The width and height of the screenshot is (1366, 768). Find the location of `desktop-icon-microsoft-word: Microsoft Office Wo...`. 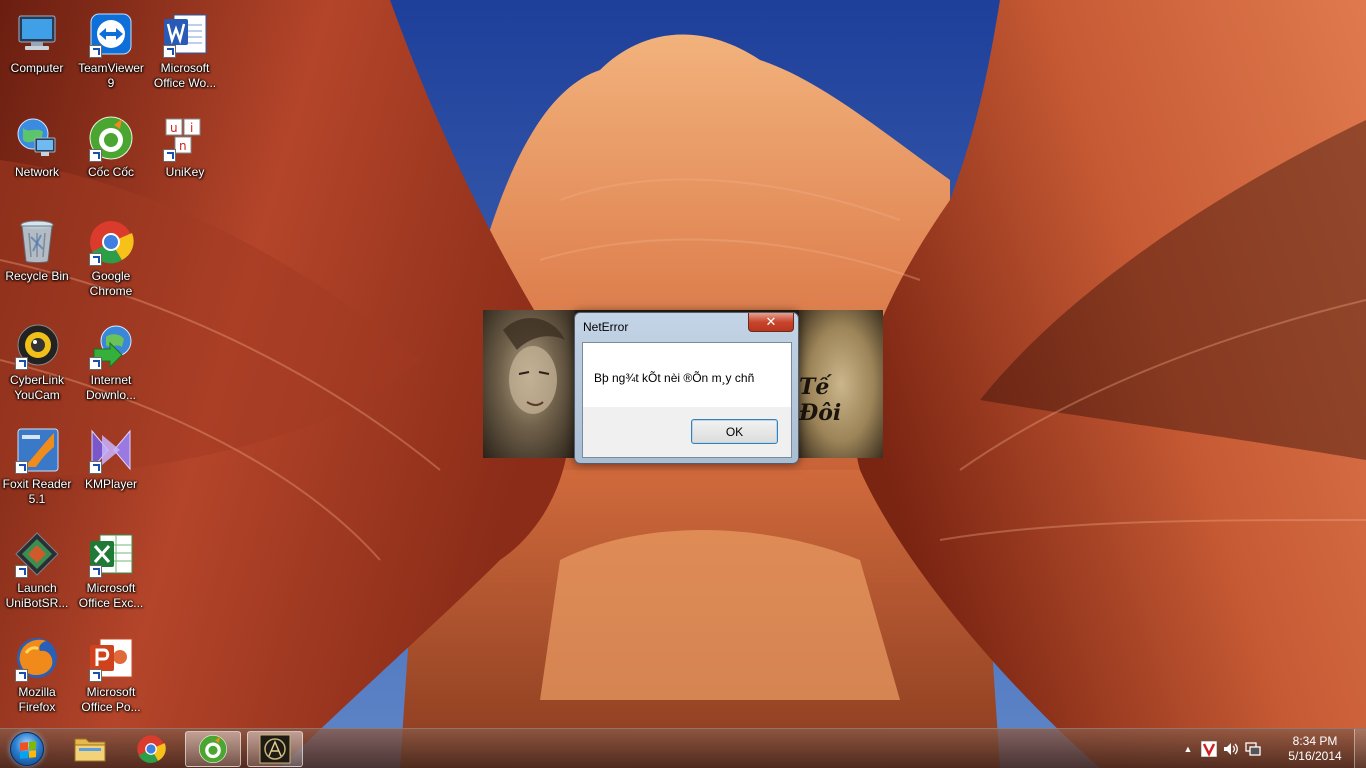

desktop-icon-microsoft-word: Microsoft Office Wo... is located at coordinates (185, 53).